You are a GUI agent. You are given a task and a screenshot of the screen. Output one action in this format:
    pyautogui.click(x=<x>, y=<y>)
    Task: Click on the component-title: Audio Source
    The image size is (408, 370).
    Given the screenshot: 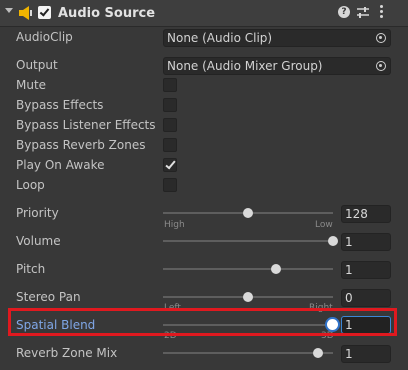 What is the action you would take?
    pyautogui.click(x=107, y=13)
    